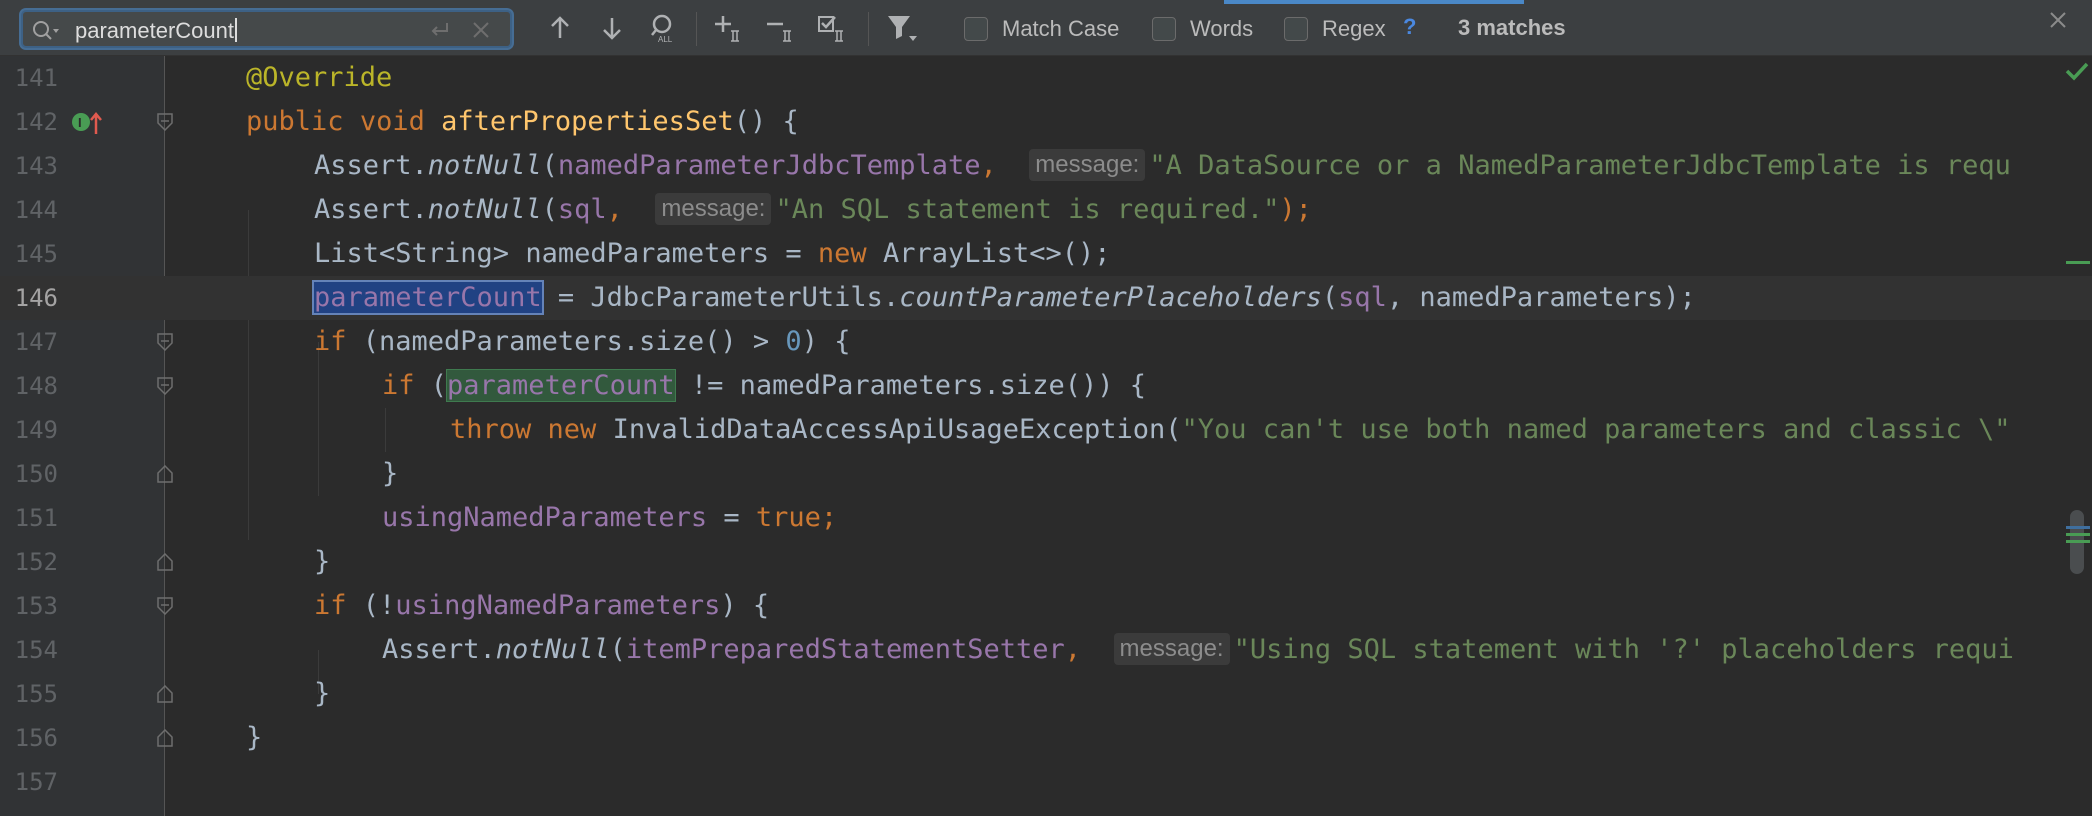  I want to click on filter-icon, so click(902, 28).